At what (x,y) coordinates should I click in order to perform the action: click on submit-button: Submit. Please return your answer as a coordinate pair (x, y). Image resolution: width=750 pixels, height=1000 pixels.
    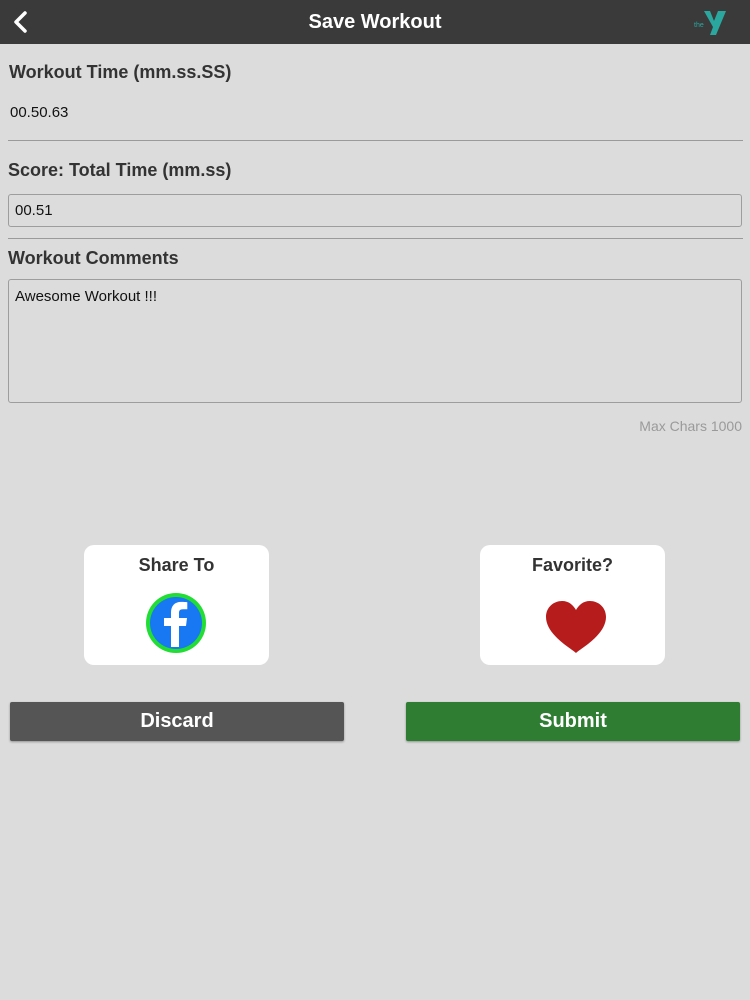
    Looking at the image, I should click on (573, 721).